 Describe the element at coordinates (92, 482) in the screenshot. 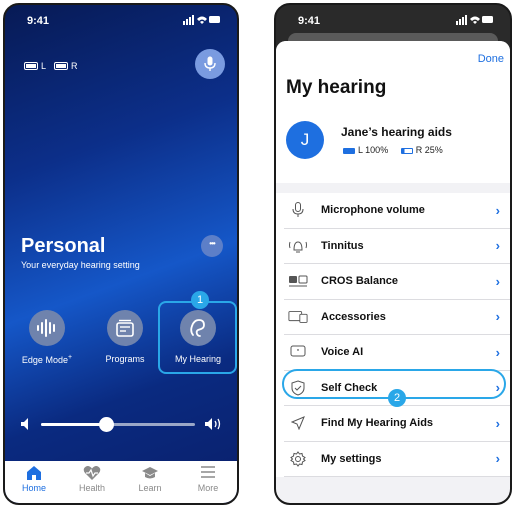

I see `tab-health: Health` at that location.